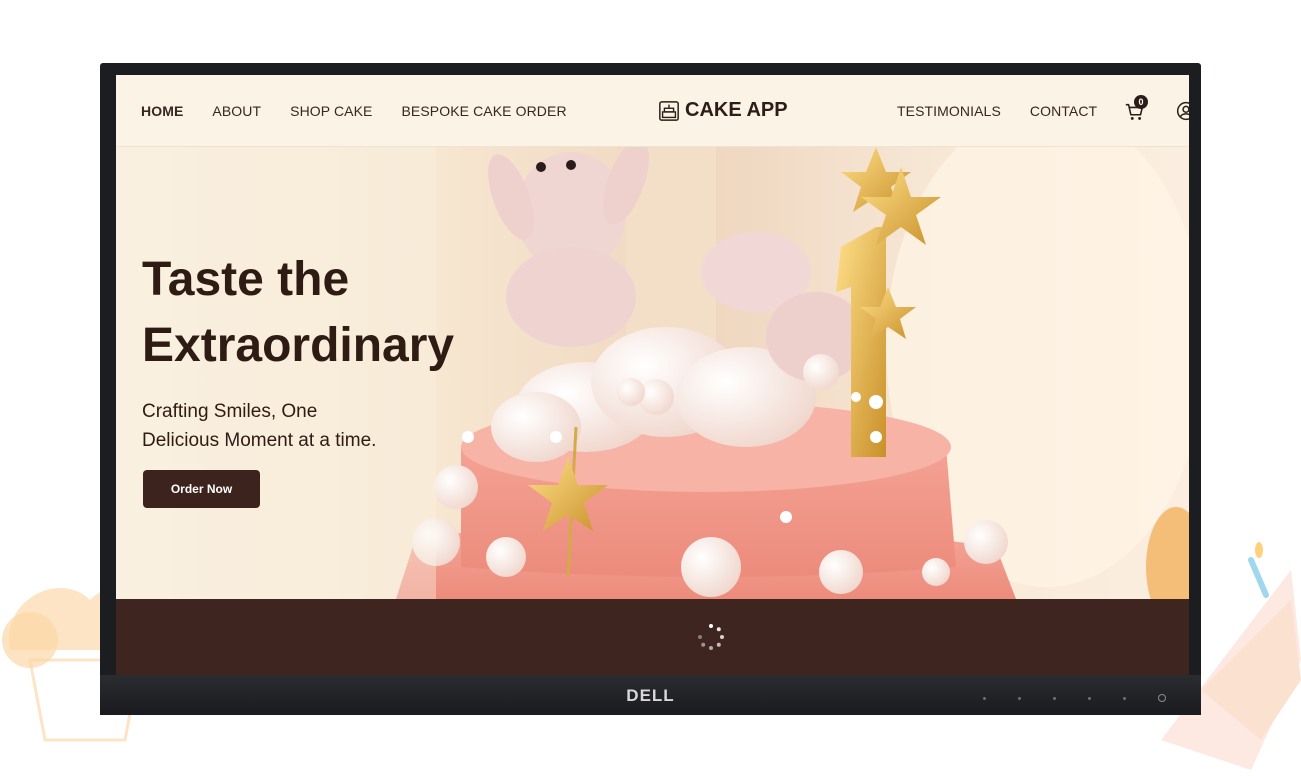 This screenshot has width=1301, height=776. Describe the element at coordinates (652, 637) in the screenshot. I see `loading-bar` at that location.